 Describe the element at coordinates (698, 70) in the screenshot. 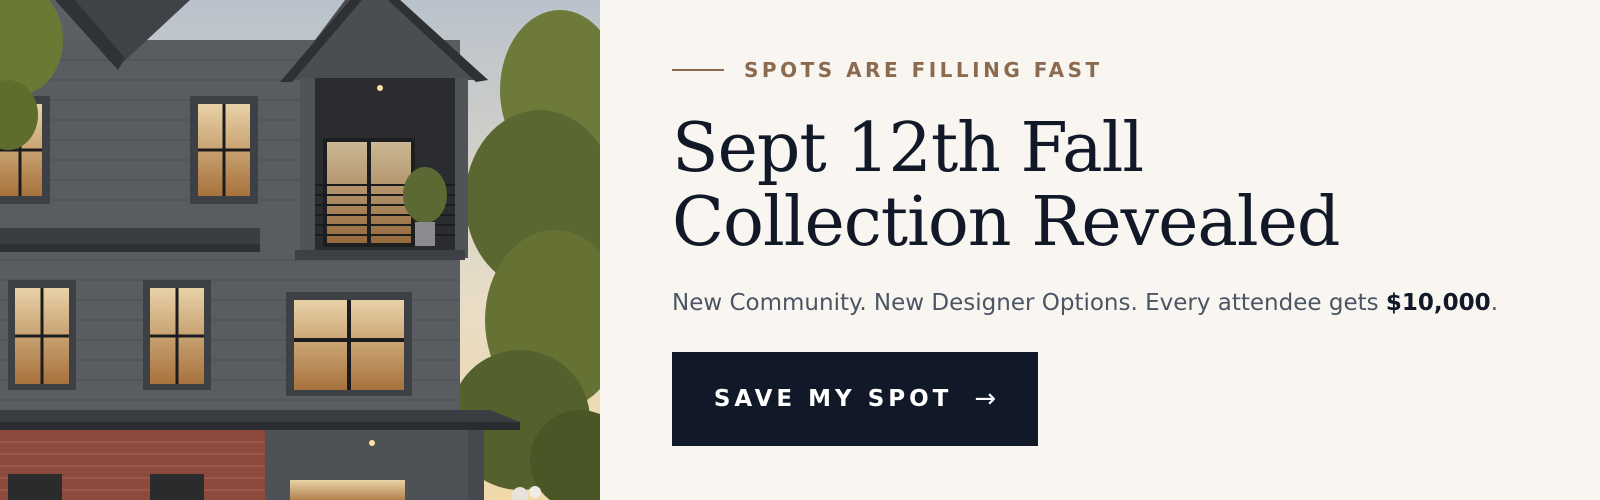

I see `eyebrow-divider` at that location.